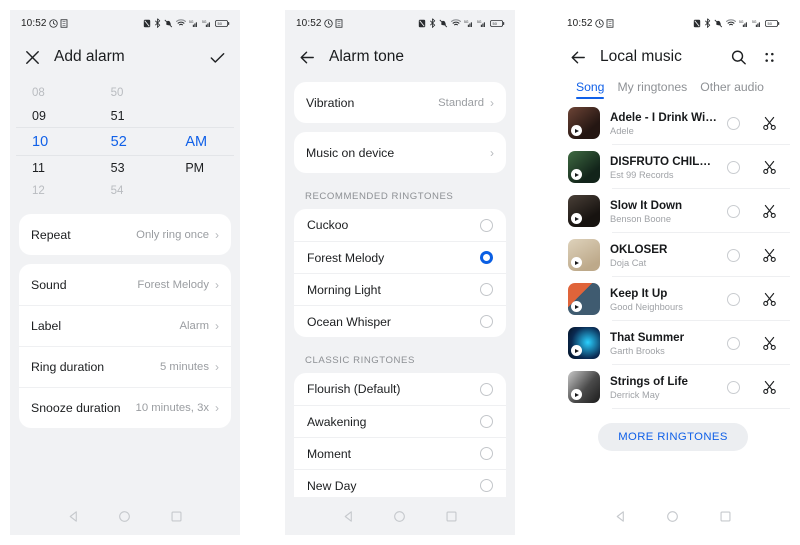 The width and height of the screenshot is (800, 545). Describe the element at coordinates (125, 366) in the screenshot. I see `setting-row-ring-duration: Ring duration 5 minutes ›` at that location.